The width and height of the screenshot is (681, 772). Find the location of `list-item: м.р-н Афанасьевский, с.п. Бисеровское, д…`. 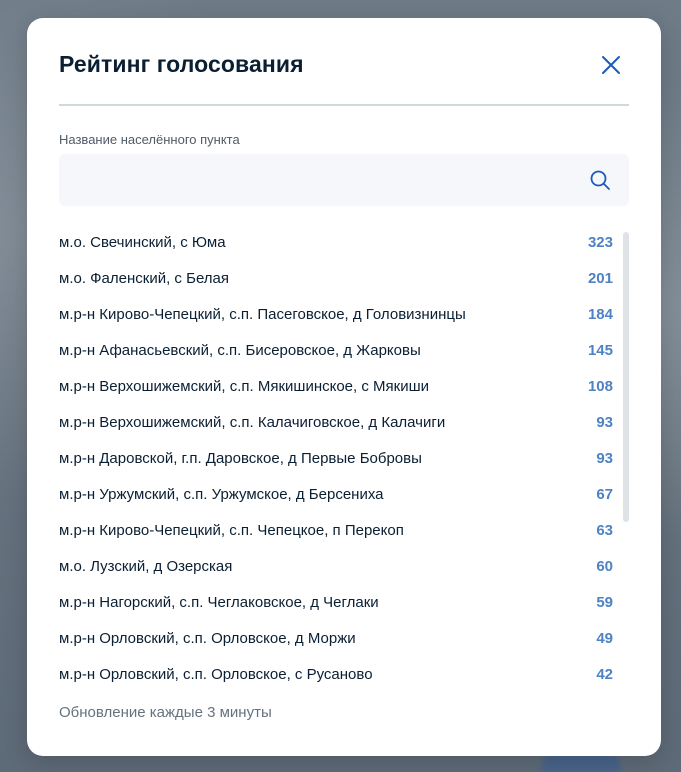

list-item: м.р-н Афанасьевский, с.п. Бисеровское, д… is located at coordinates (337, 350).